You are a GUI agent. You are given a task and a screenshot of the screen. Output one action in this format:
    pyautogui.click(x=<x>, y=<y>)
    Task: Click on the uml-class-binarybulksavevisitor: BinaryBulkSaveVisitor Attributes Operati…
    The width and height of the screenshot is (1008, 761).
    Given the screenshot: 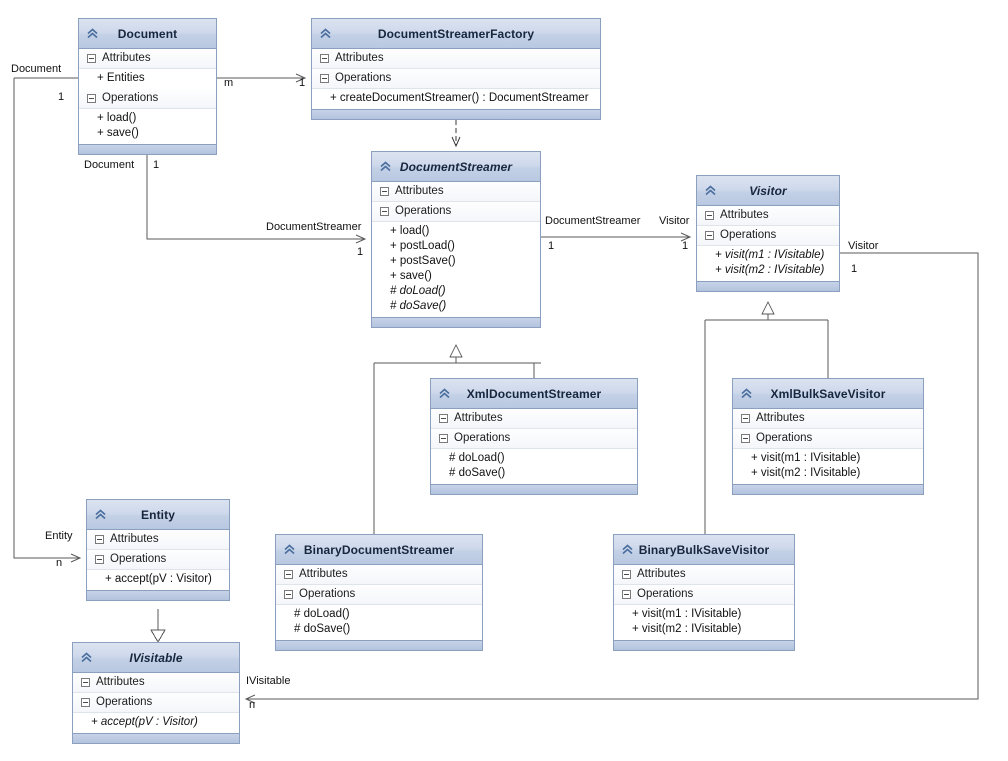 What is the action you would take?
    pyautogui.click(x=704, y=592)
    